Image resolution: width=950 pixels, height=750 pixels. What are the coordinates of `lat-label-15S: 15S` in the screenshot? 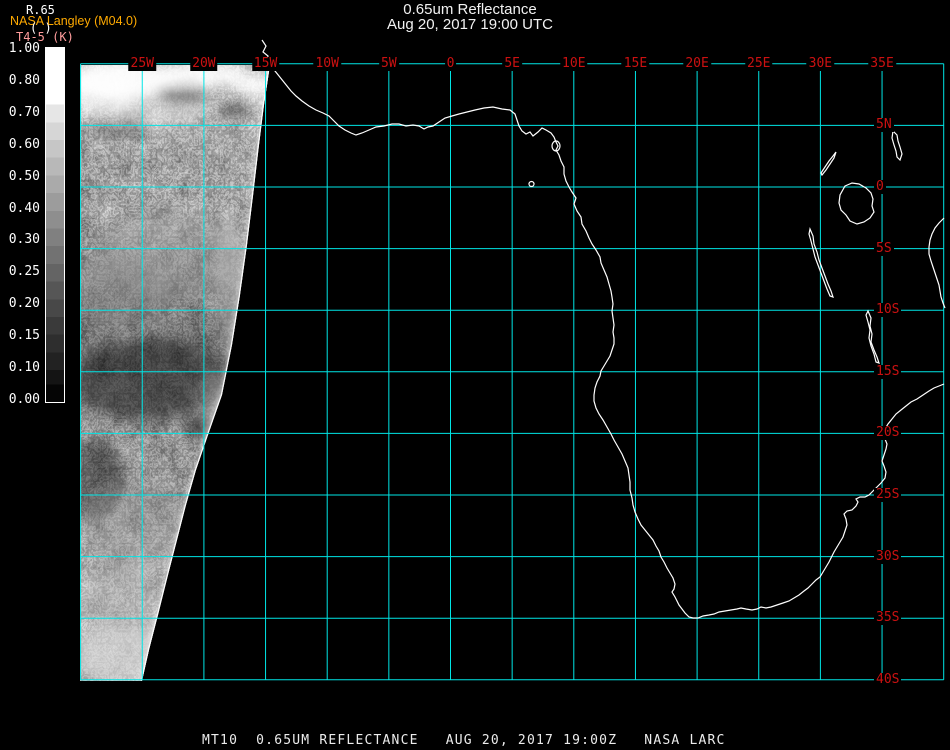 It's located at (888, 371).